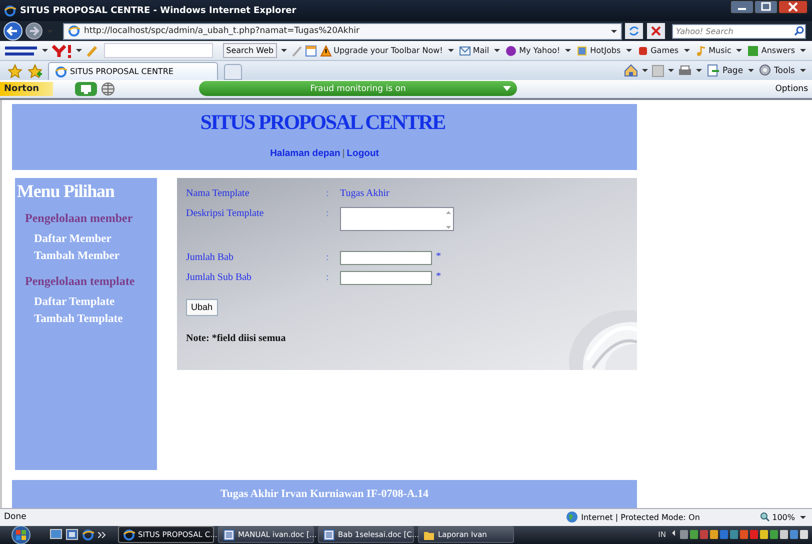 The height and width of the screenshot is (544, 812). I want to click on minimize-icon, so click(742, 7).